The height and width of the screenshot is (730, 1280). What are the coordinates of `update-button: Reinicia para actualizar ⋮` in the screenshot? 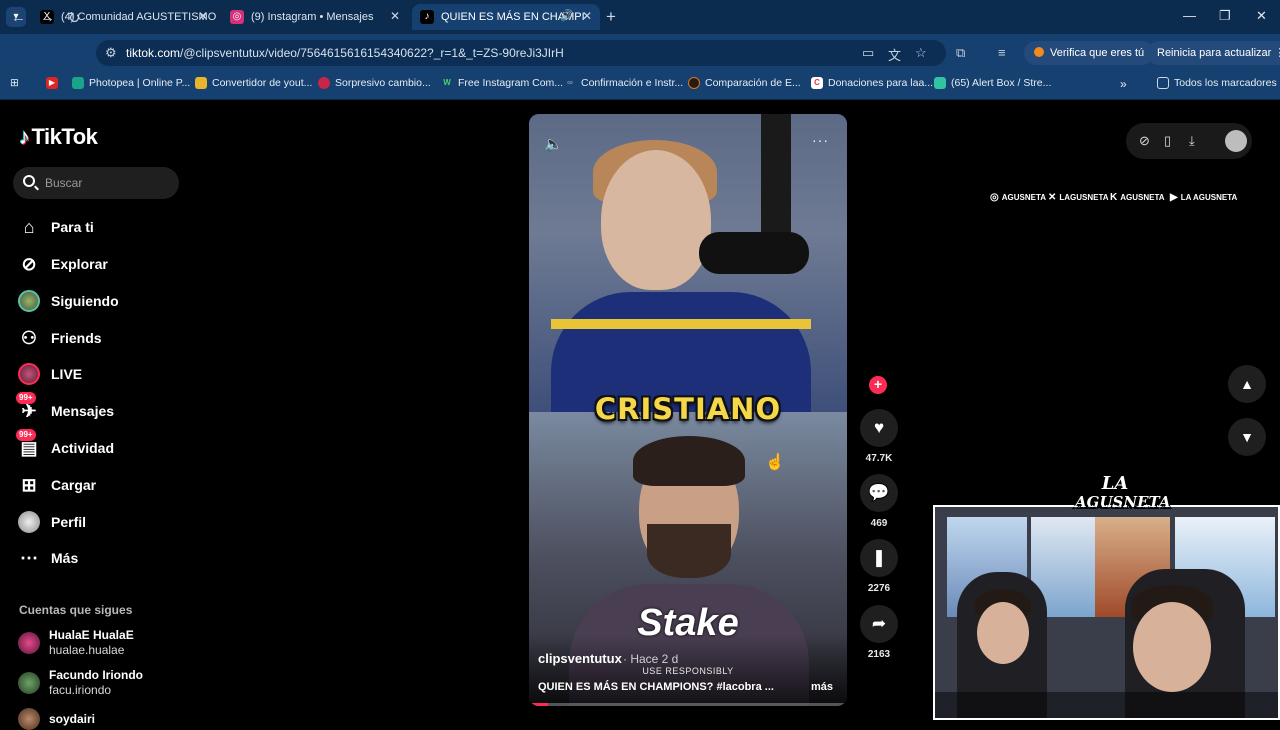 It's located at (1213, 53).